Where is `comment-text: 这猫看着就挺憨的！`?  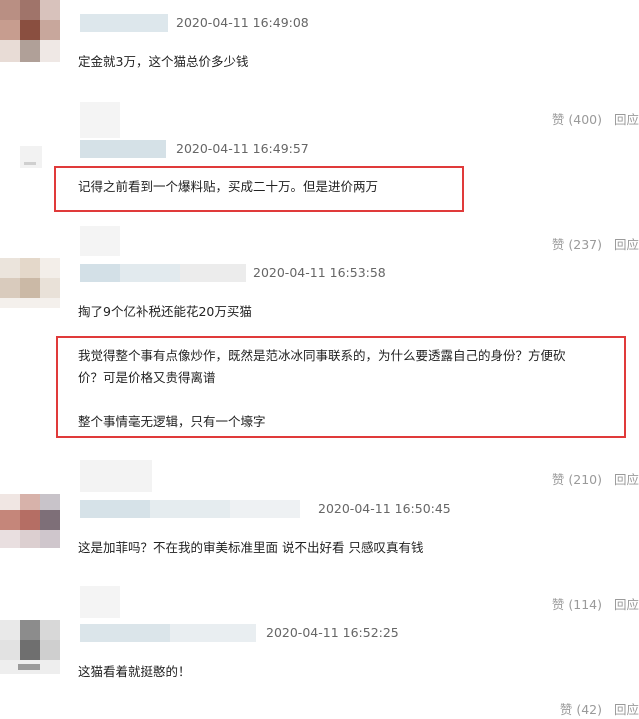 comment-text: 这猫看着就挺憨的！ is located at coordinates (134, 671).